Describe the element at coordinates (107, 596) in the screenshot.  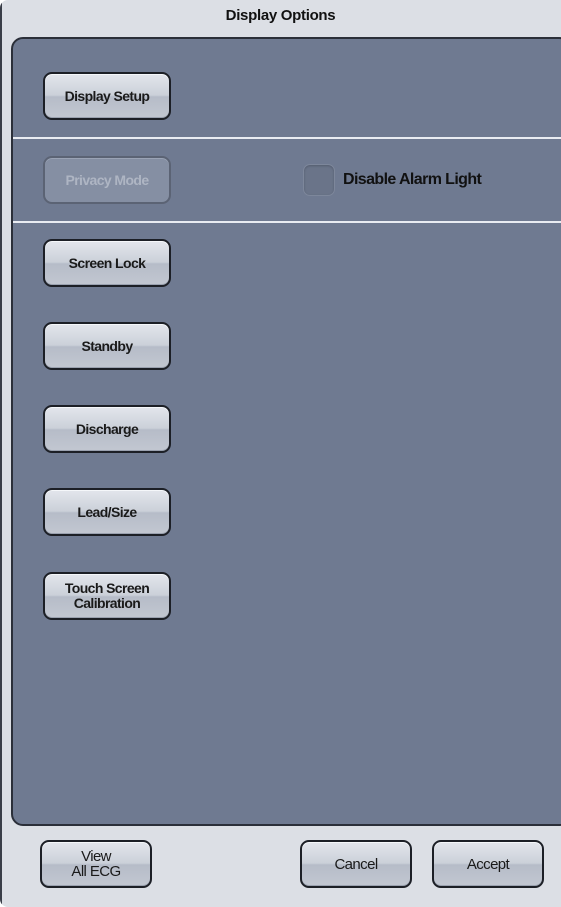
I see `touch-screen-calibration-button: Touch Screen Calibration` at that location.